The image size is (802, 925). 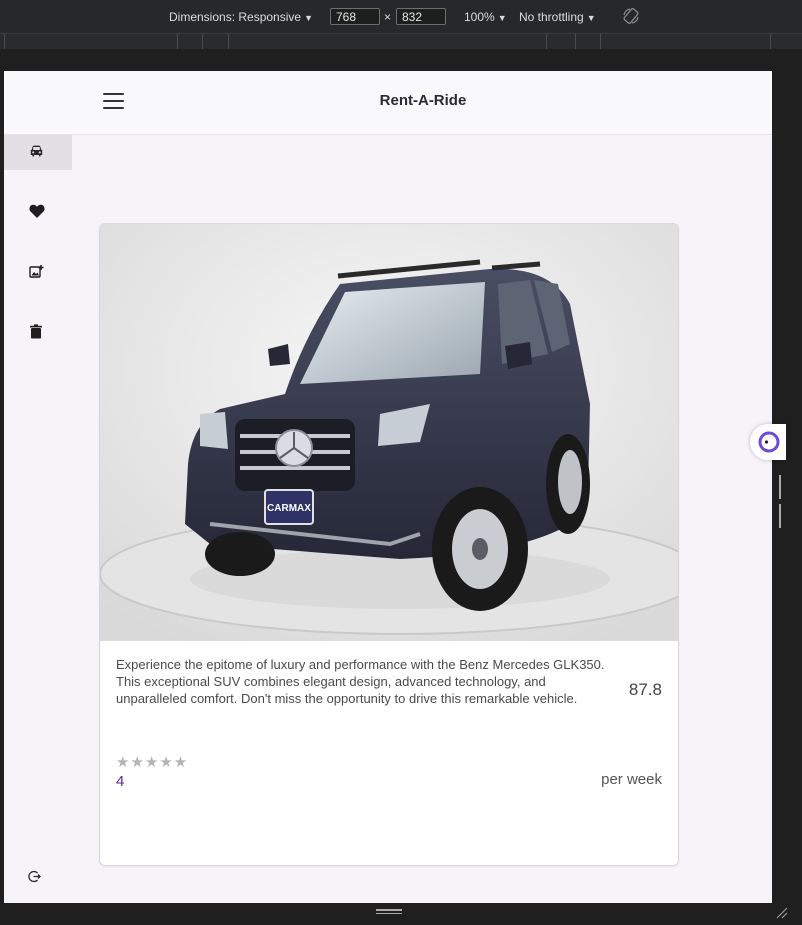 I want to click on sidebar-item-delete, so click(x=38, y=332).